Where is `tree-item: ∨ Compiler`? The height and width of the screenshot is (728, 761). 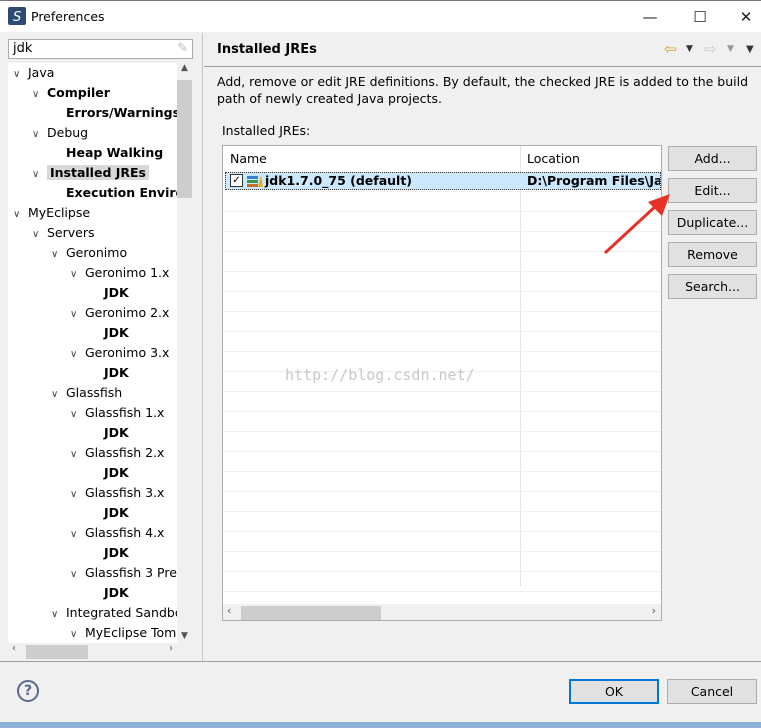
tree-item: ∨ Compiler is located at coordinates (71, 93).